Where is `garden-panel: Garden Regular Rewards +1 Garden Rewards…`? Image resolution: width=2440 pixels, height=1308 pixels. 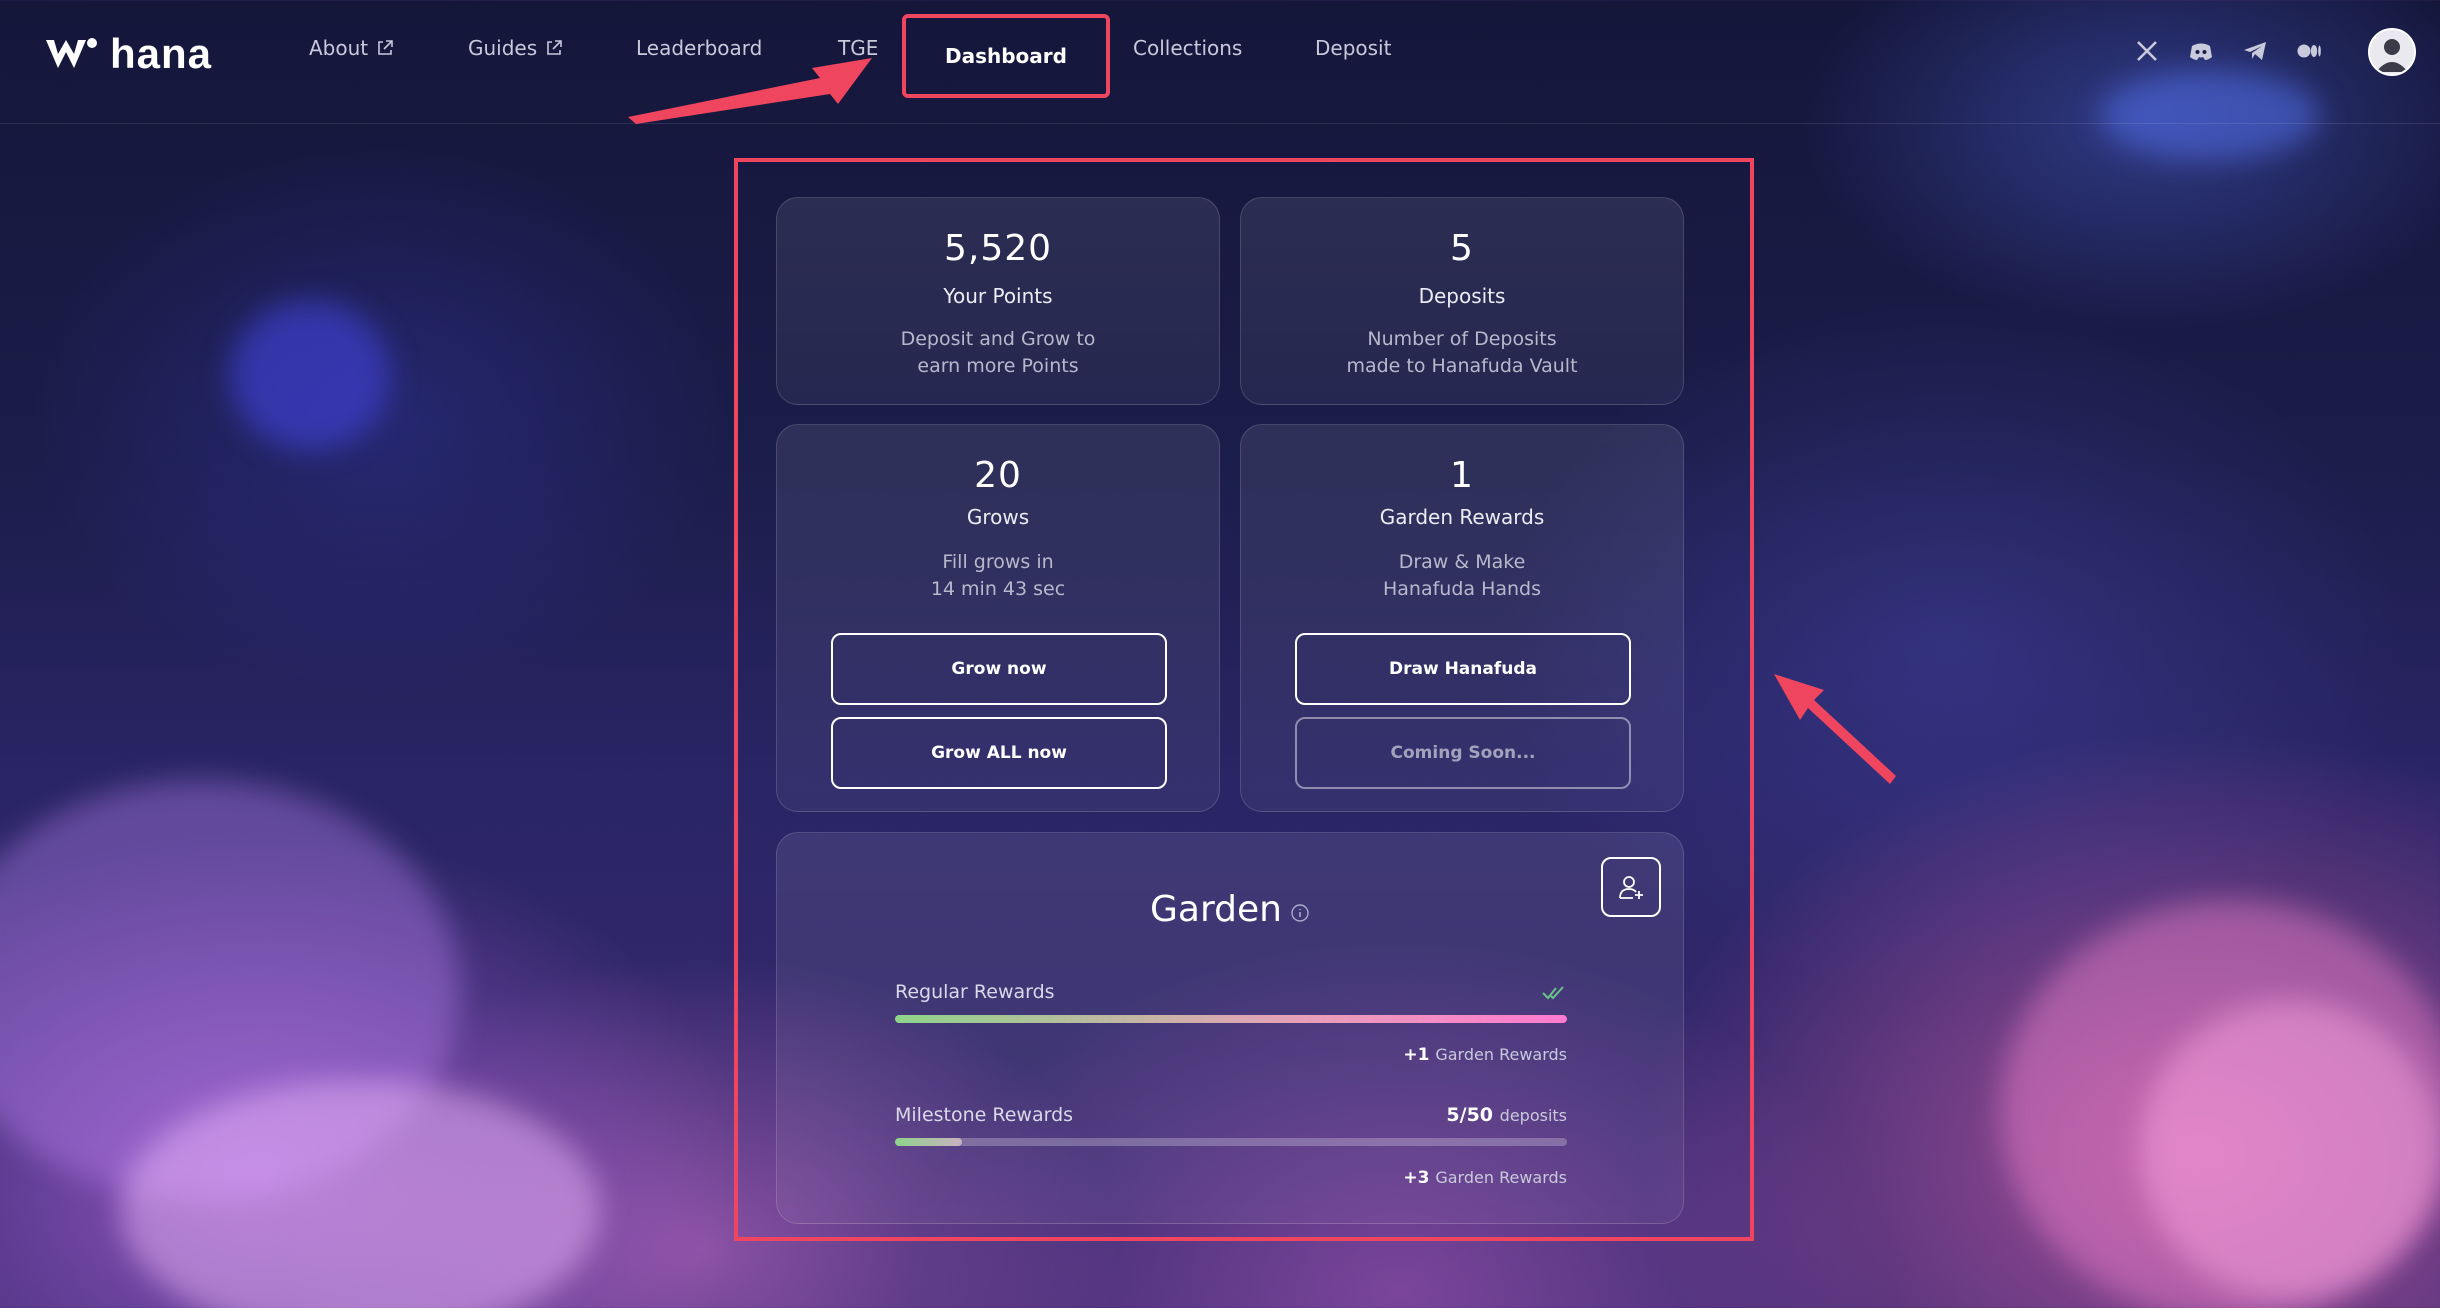 garden-panel: Garden Regular Rewards +1 Garden Rewards… is located at coordinates (1230, 1028).